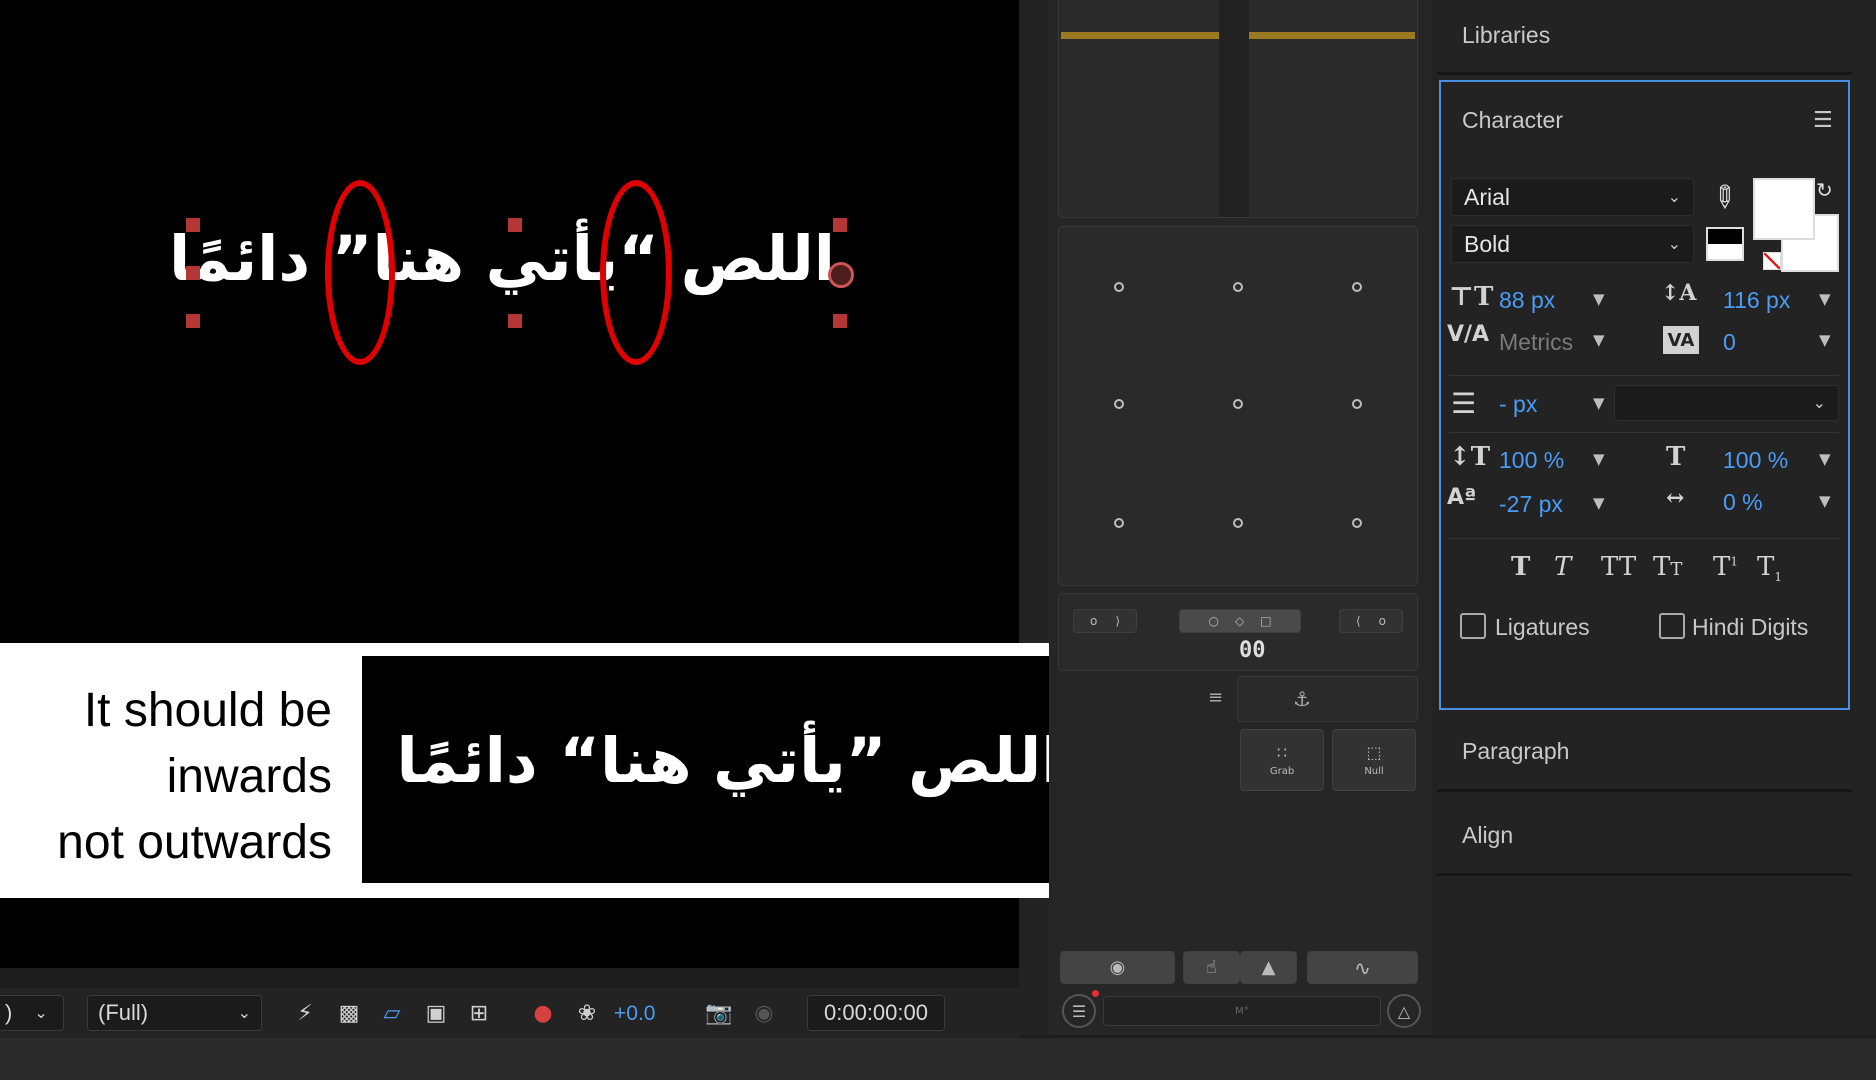 The image size is (1876, 1080). What do you see at coordinates (634, 1014) in the screenshot?
I see `exposure-value: +0.0` at bounding box center [634, 1014].